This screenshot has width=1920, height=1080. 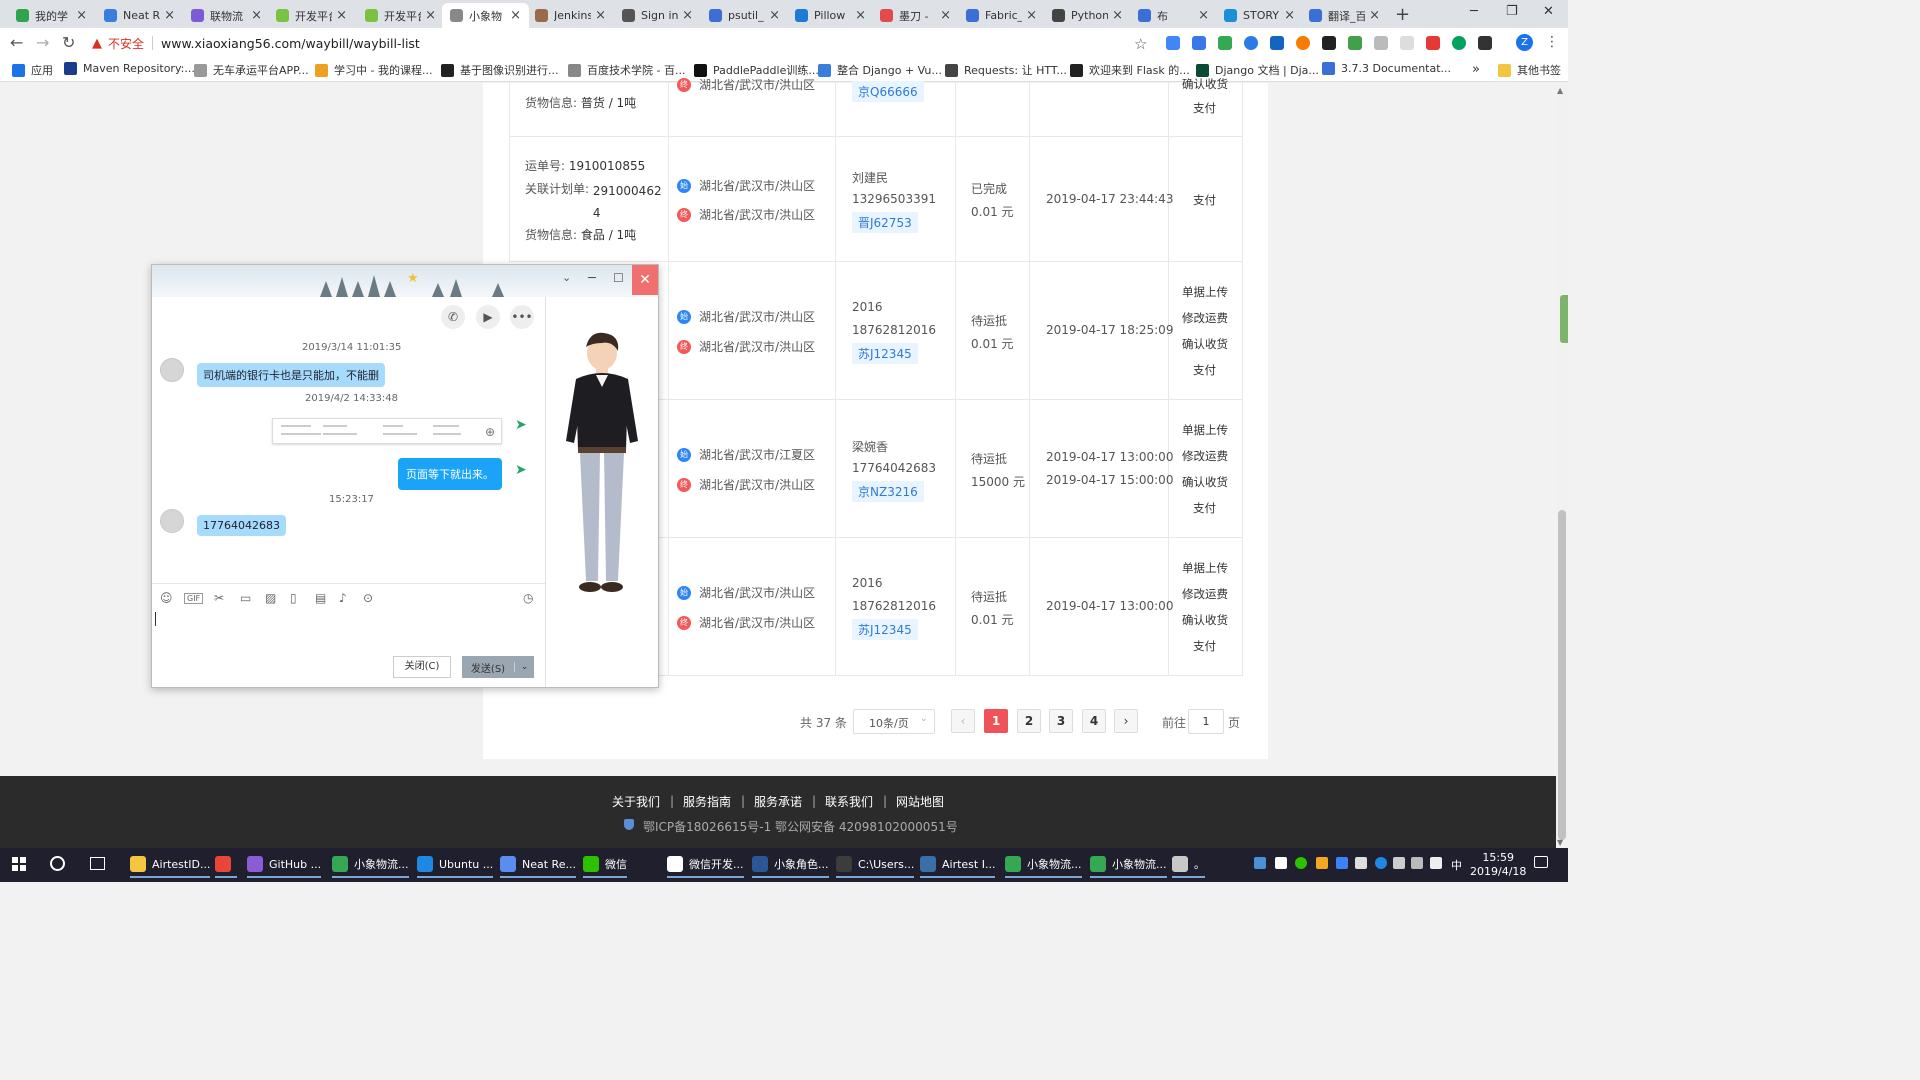 What do you see at coordinates (1206, 721) in the screenshot?
I see `goto-page-input: 1` at bounding box center [1206, 721].